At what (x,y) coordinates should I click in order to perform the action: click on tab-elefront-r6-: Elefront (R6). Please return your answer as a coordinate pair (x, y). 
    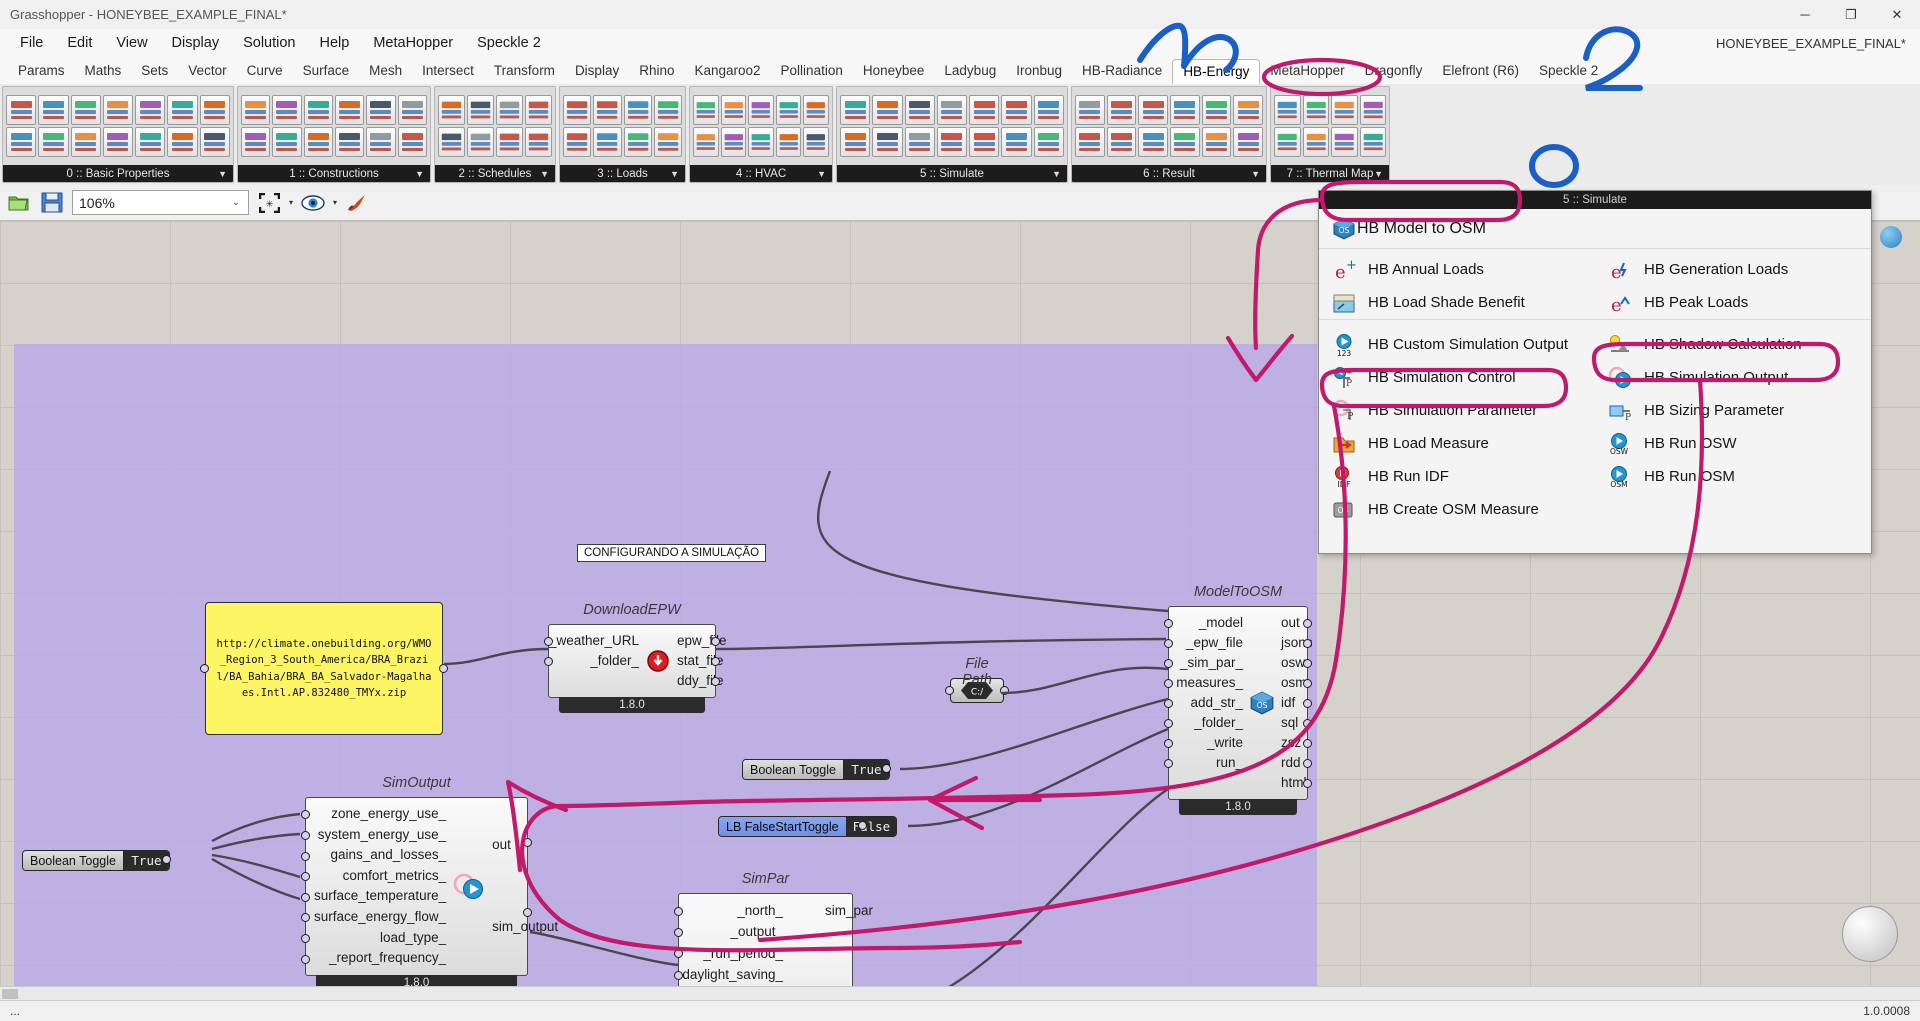
    Looking at the image, I should click on (1480, 71).